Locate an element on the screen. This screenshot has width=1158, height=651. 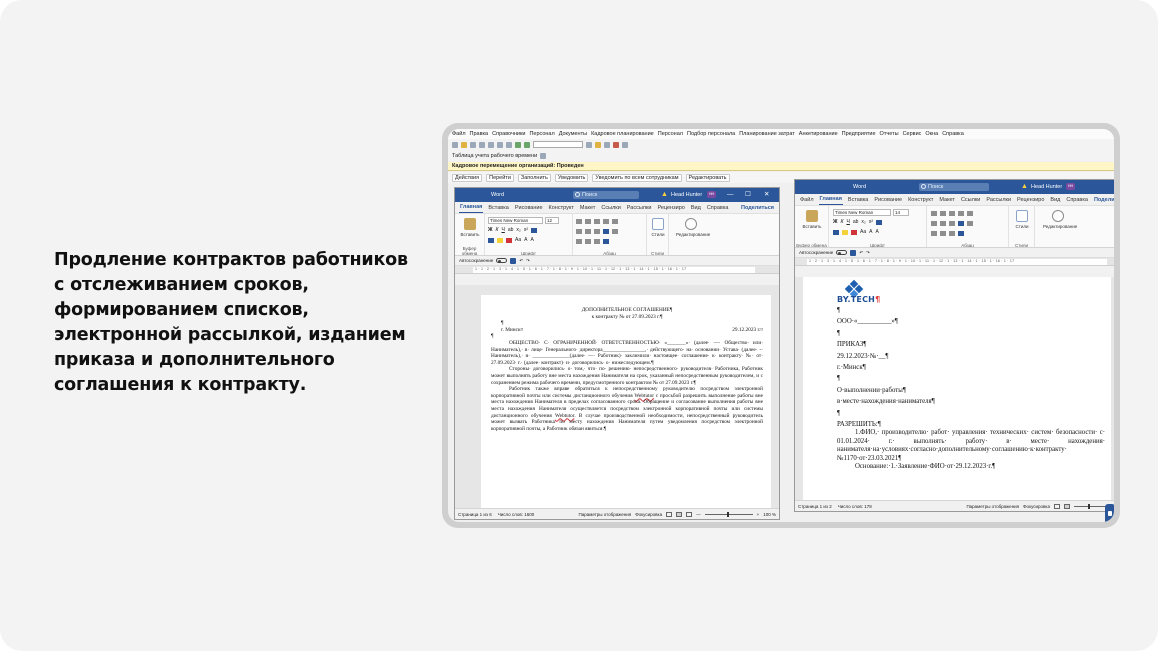
avatar: HH is located at coordinates (711, 194).